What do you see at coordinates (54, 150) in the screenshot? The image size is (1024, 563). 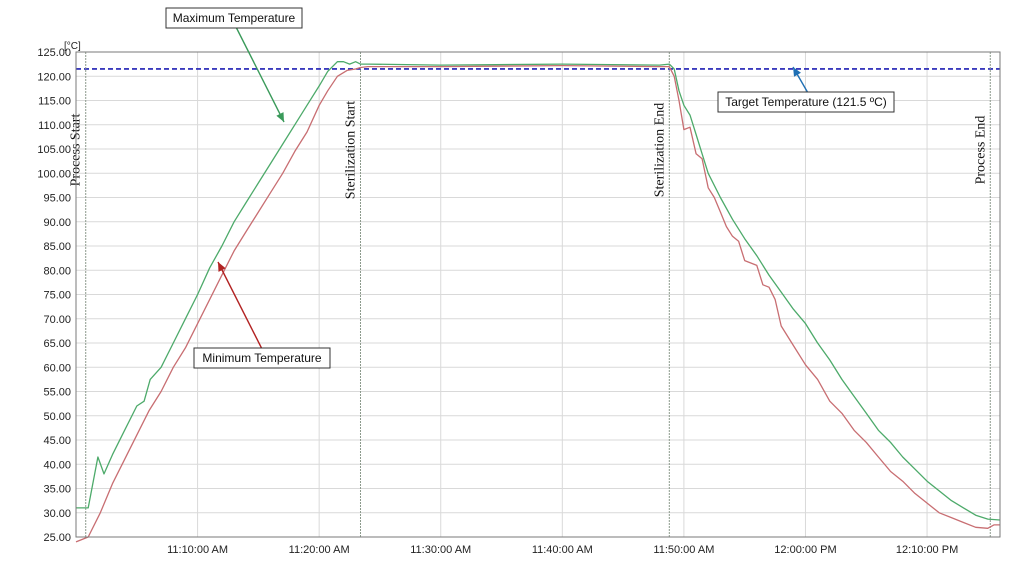 I see `y-tick-label: 105.00` at bounding box center [54, 150].